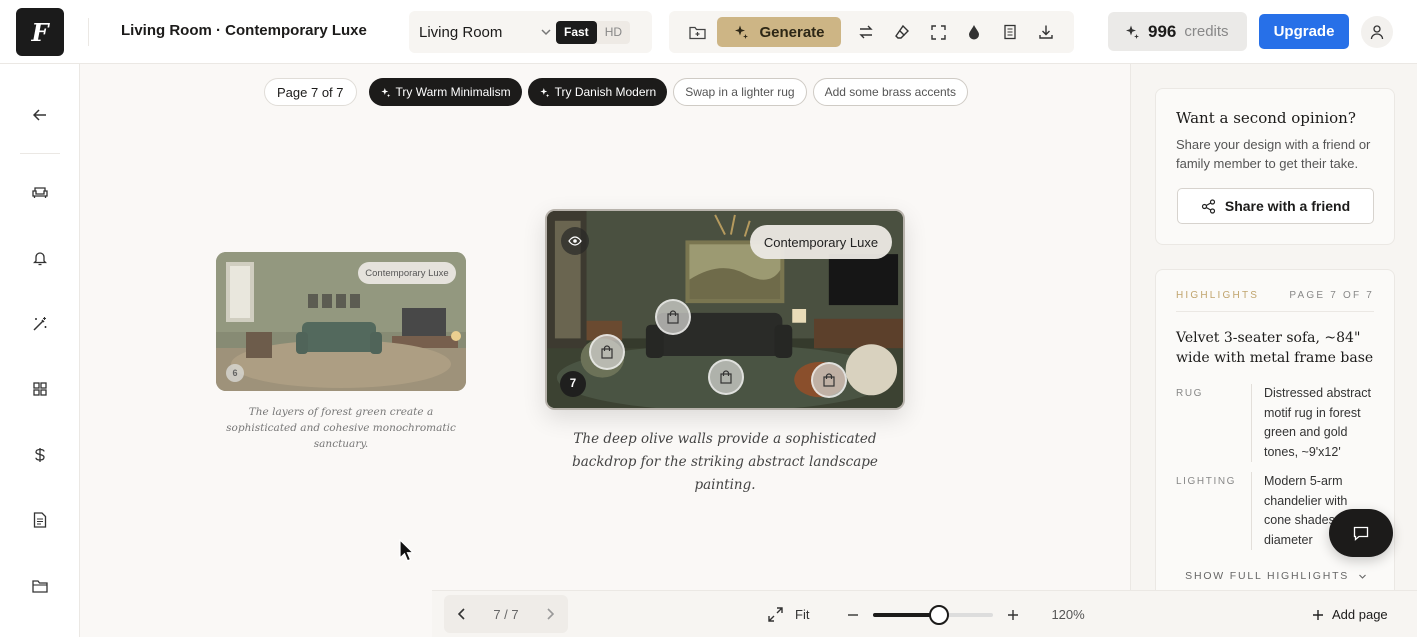  I want to click on back-arrow-icon, so click(40, 115).